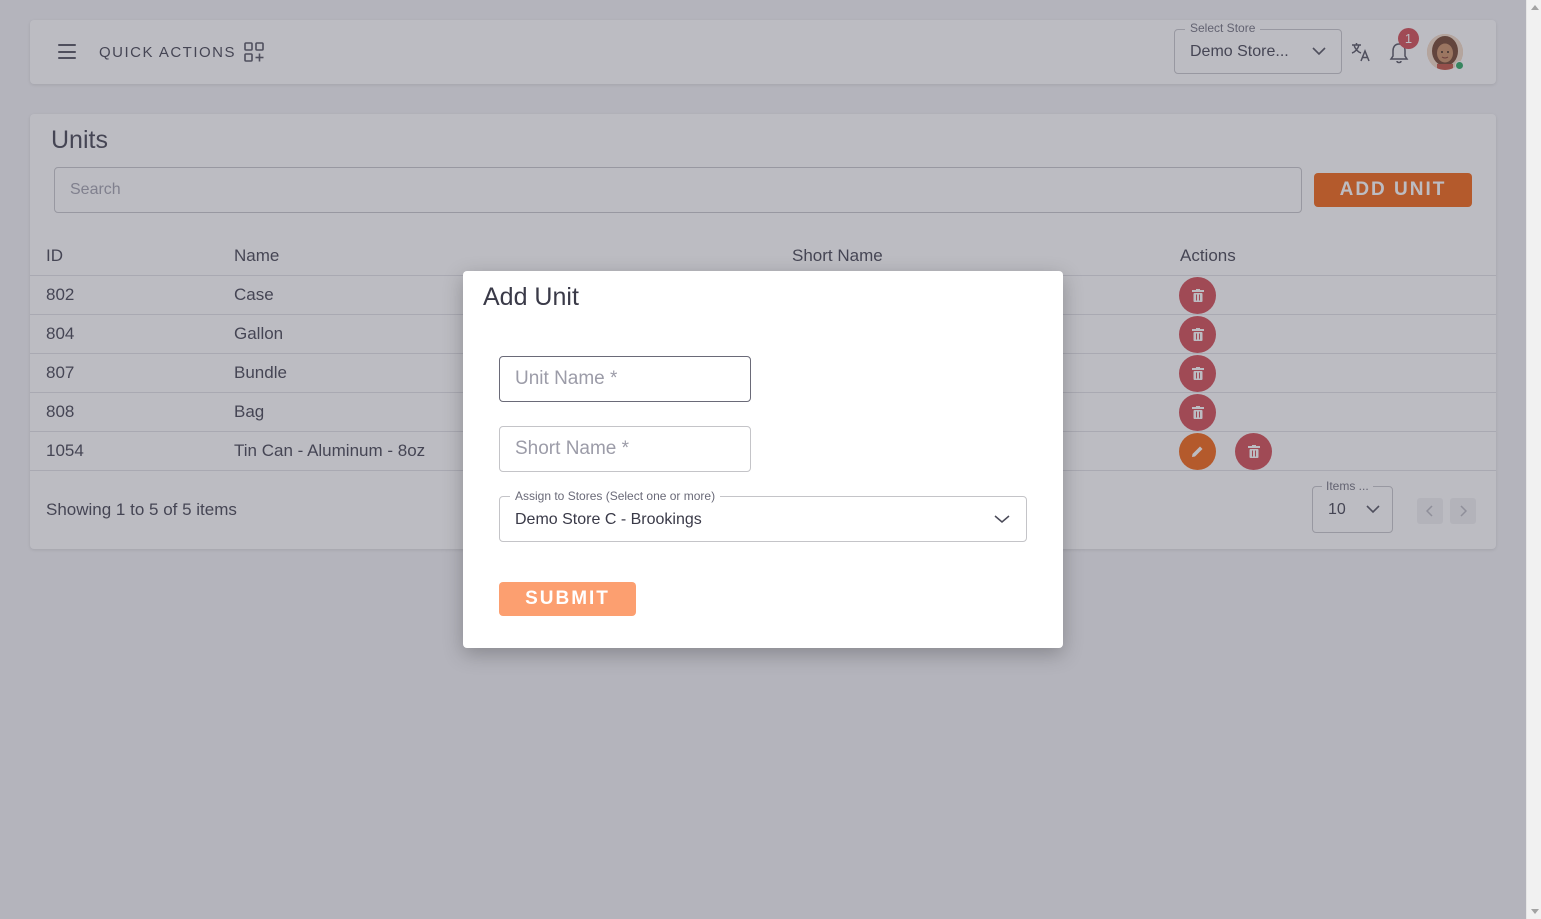 The width and height of the screenshot is (1541, 919). I want to click on short-name-input, so click(625, 449).